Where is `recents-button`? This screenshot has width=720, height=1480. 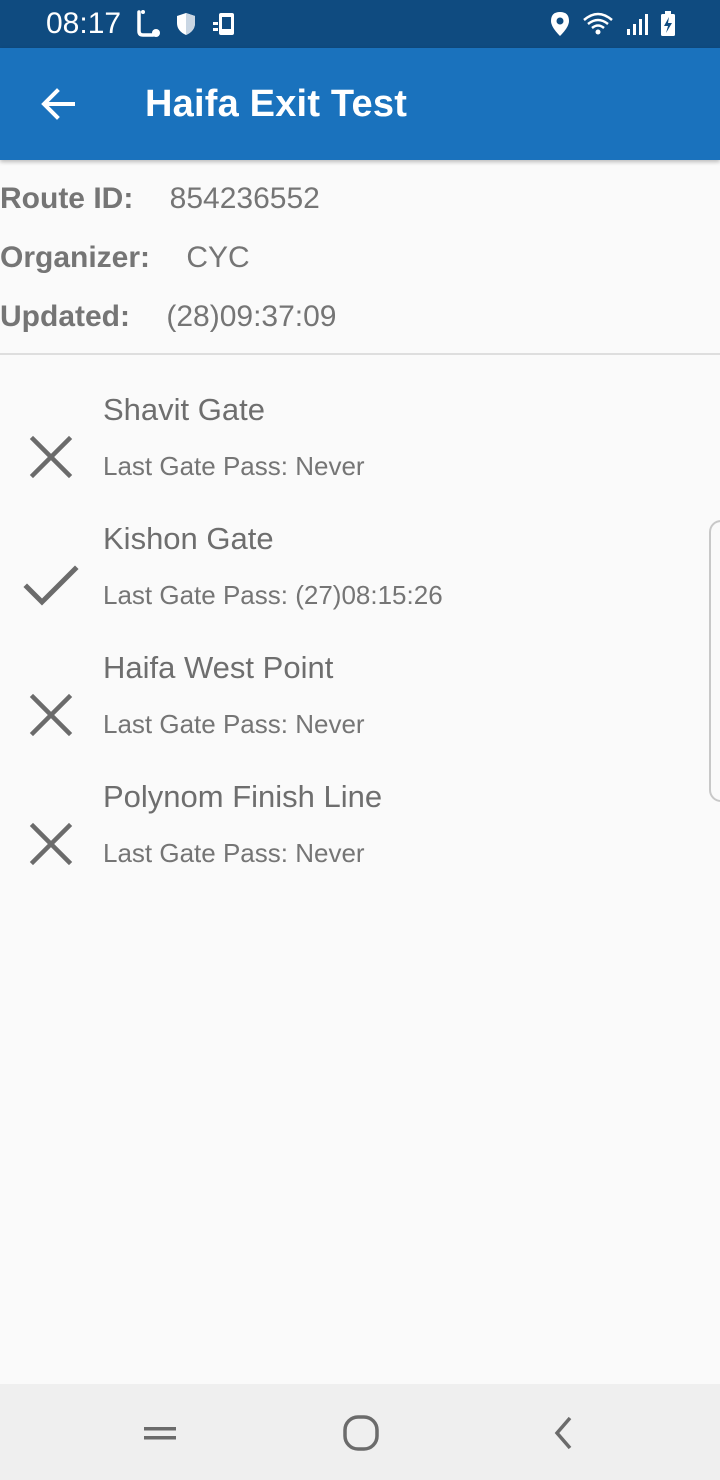
recents-button is located at coordinates (160, 1433).